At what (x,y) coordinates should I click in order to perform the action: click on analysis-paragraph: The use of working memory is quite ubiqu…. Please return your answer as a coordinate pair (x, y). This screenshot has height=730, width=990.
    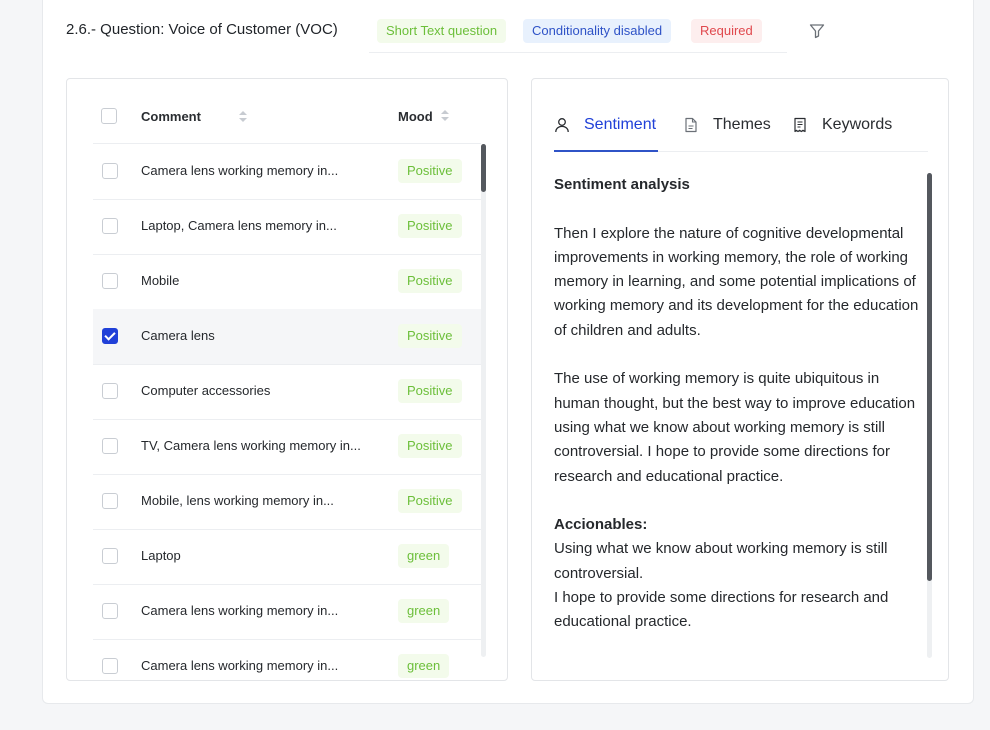
    Looking at the image, I should click on (735, 427).